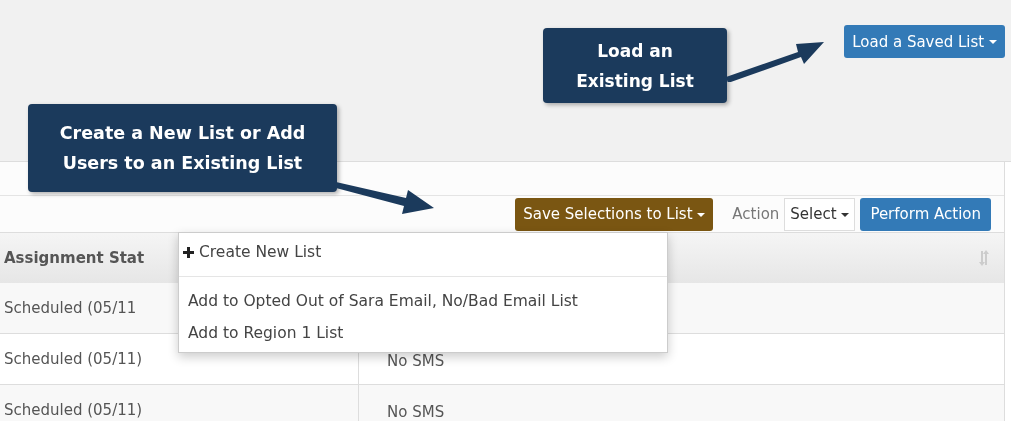 This screenshot has height=421, width=1011. Describe the element at coordinates (925, 214) in the screenshot. I see `perform-action-button: Perform Action` at that location.